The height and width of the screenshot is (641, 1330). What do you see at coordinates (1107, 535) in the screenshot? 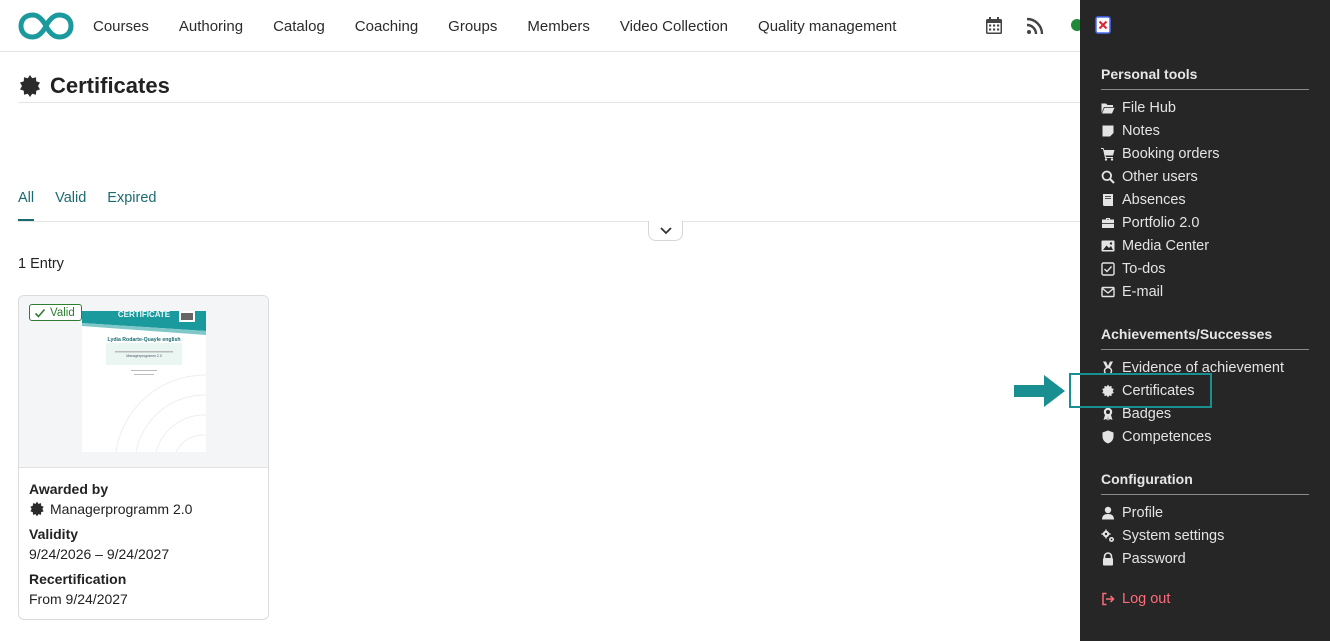
I see `gears-icon` at bounding box center [1107, 535].